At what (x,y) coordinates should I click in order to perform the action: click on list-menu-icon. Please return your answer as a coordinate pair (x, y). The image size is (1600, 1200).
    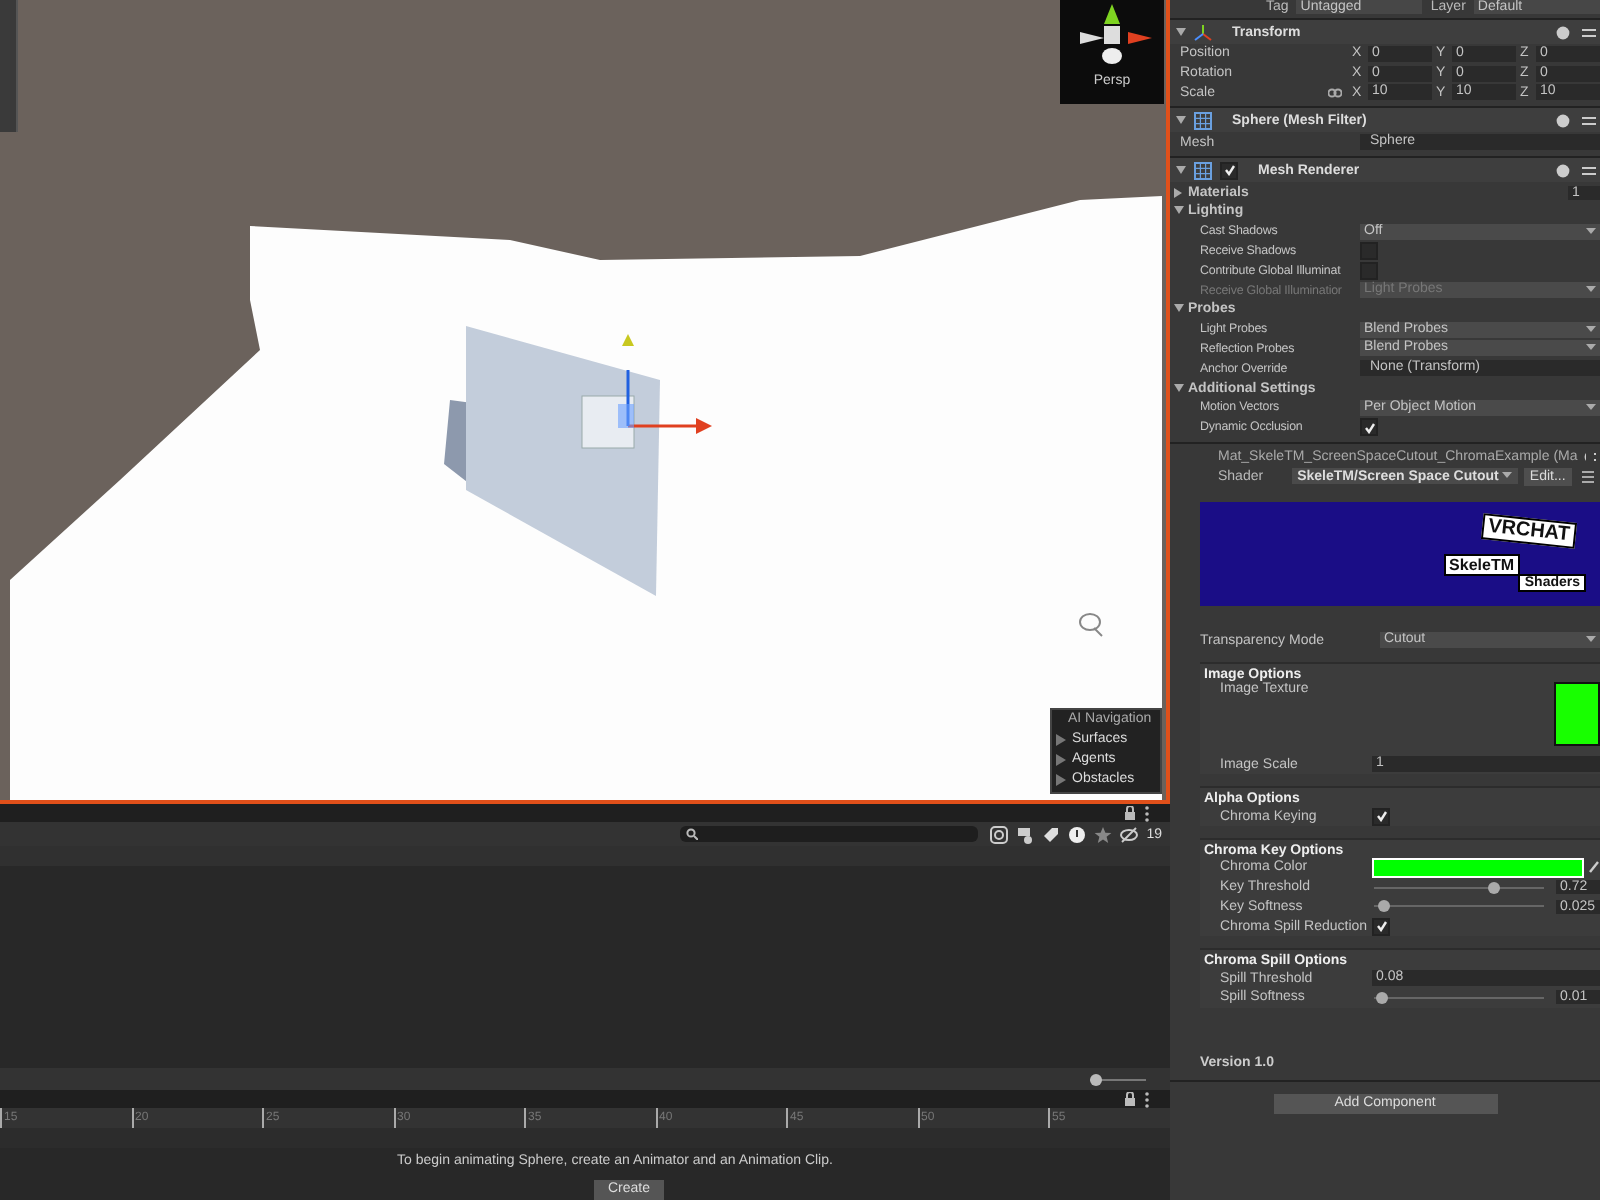
    Looking at the image, I should click on (1588, 476).